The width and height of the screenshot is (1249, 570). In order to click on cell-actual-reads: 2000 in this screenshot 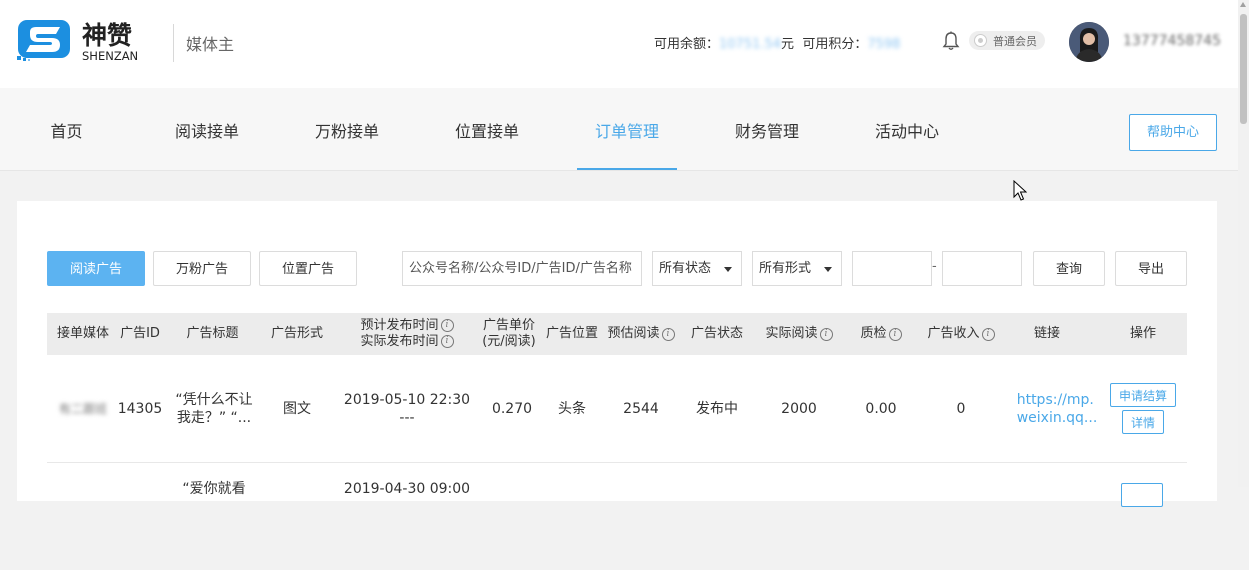, I will do `click(799, 408)`.